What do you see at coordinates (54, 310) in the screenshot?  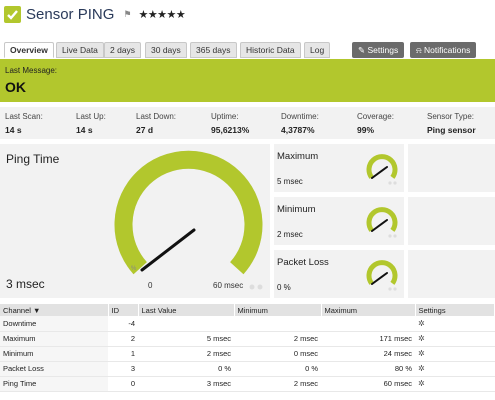 I see `column-header-channel: Channel ▼` at bounding box center [54, 310].